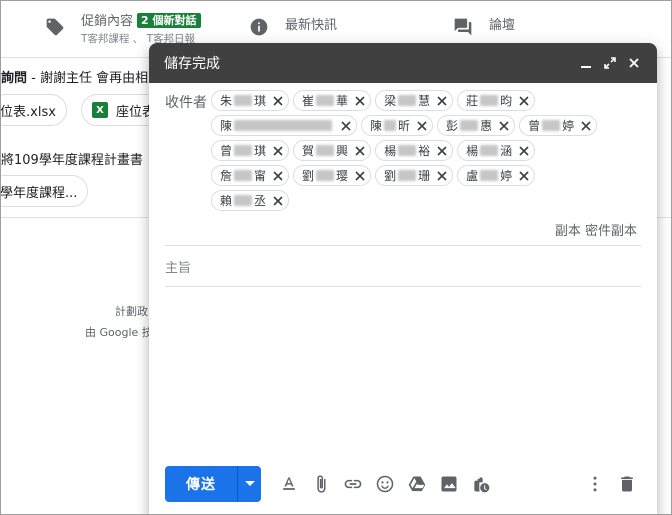  I want to click on email-row: 詢問 - 謝謝主任 會再由相, so click(74, 76).